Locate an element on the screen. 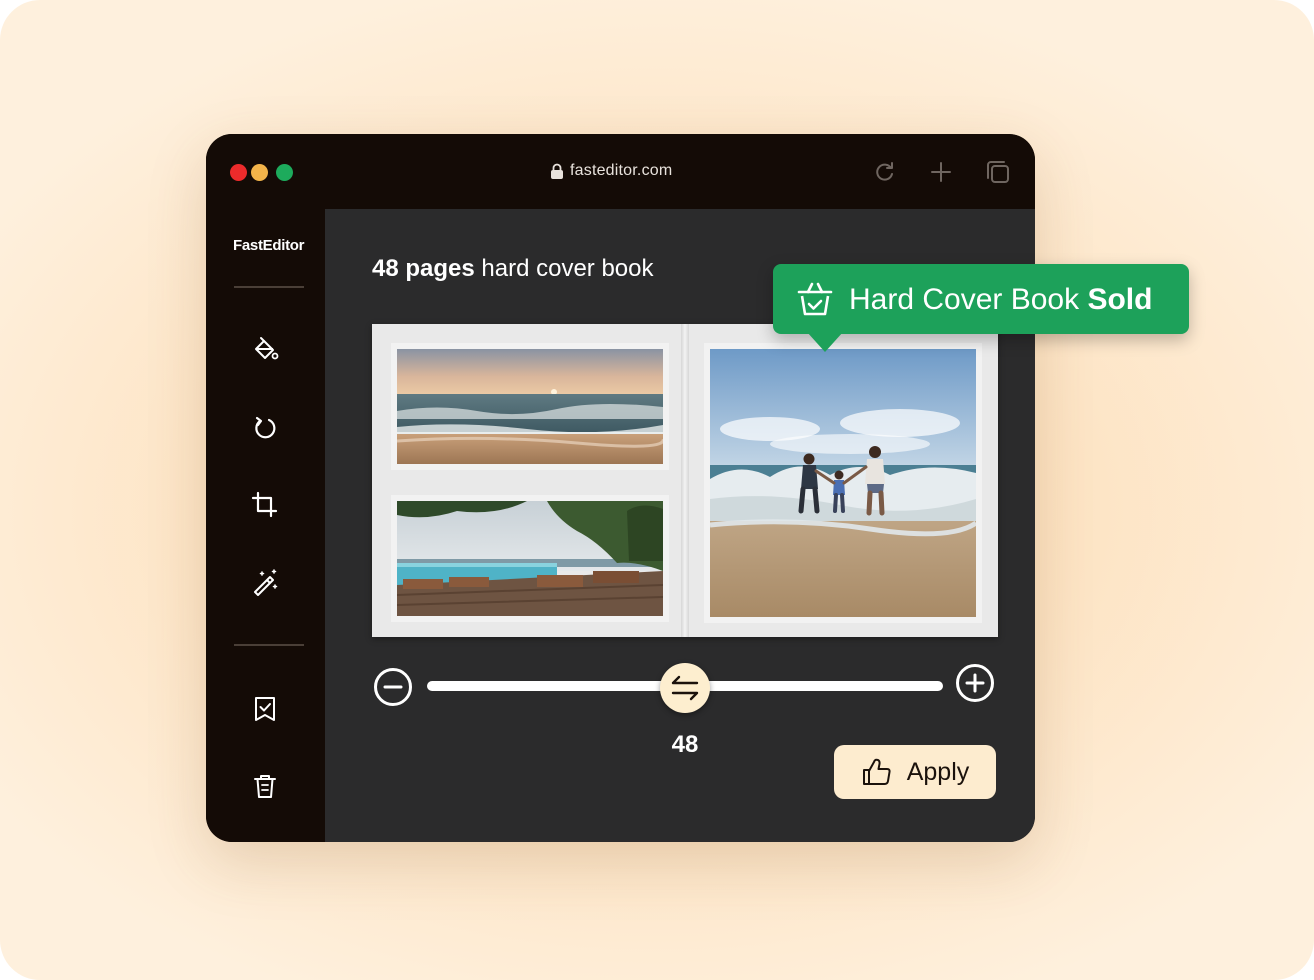  slider-value: 48 is located at coordinates (685, 744).